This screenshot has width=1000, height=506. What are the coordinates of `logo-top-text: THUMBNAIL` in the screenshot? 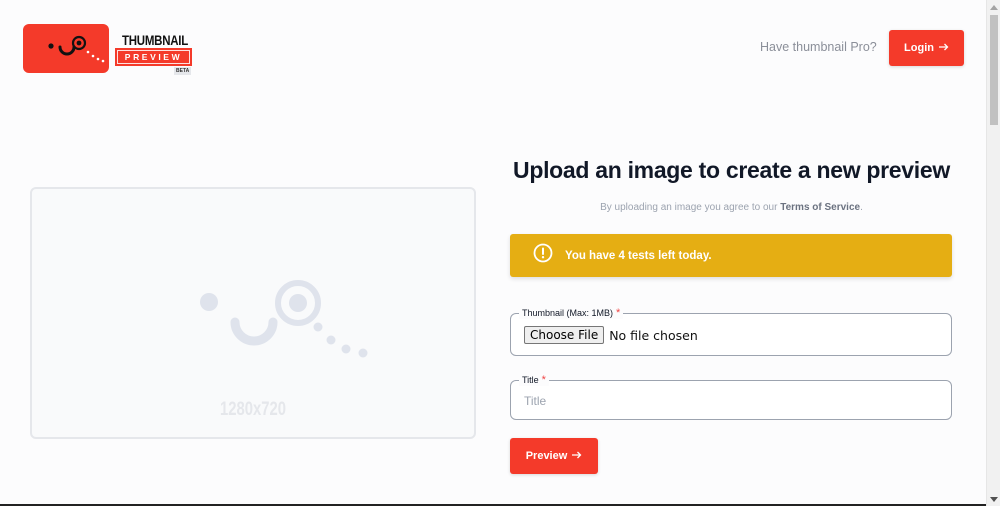 It's located at (155, 40).